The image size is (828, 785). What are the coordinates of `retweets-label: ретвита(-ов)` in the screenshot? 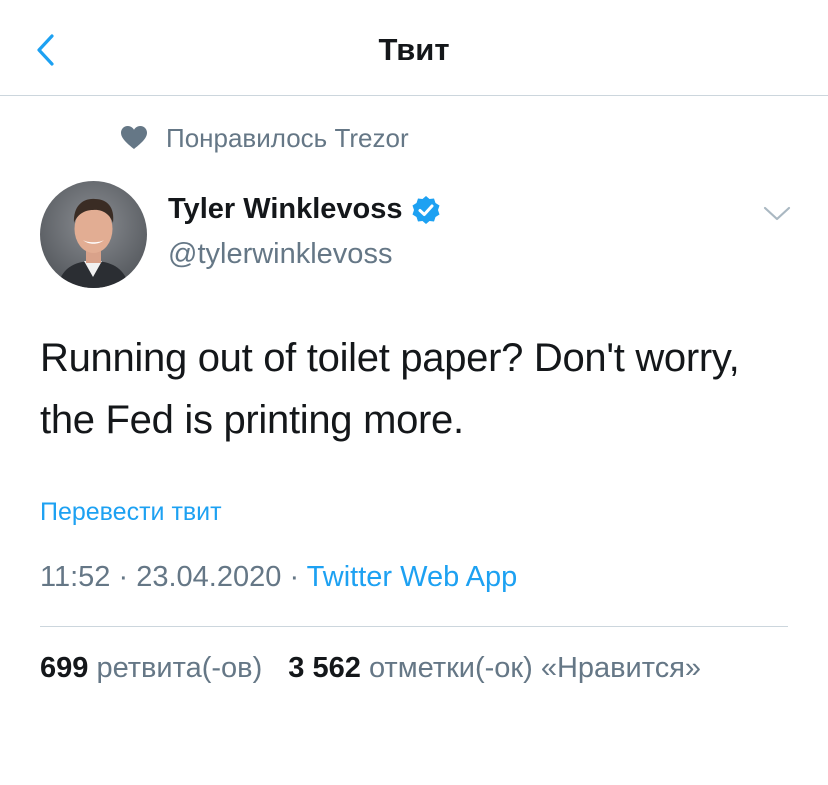 It's located at (179, 668).